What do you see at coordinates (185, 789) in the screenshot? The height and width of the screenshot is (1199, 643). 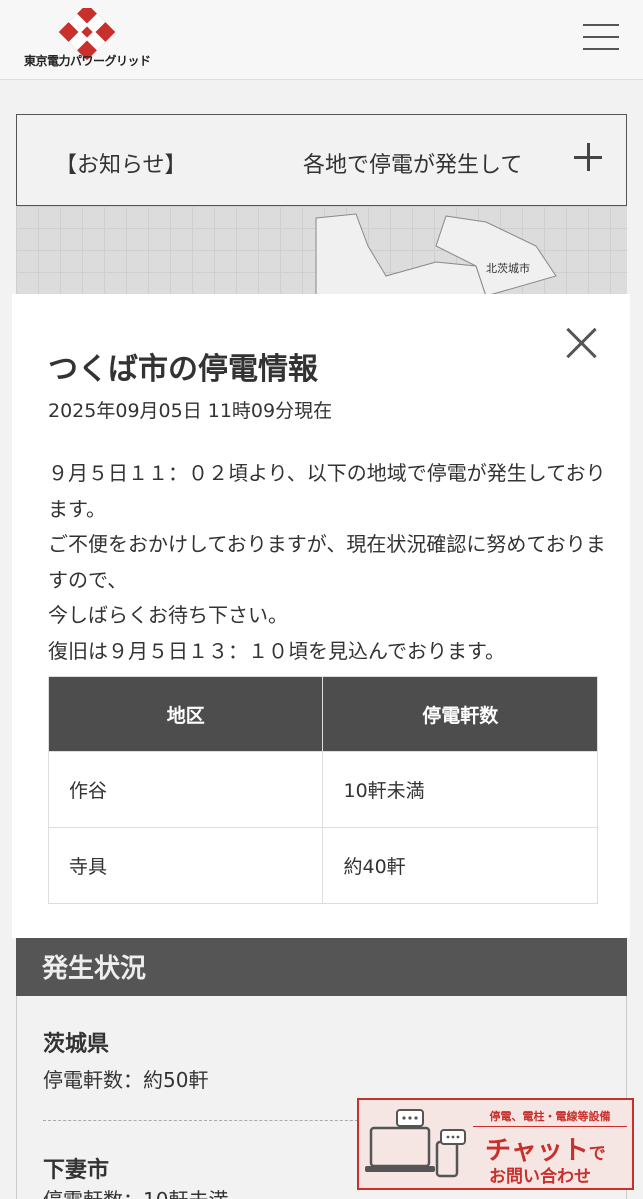 I see `table-cell-area: 作谷` at bounding box center [185, 789].